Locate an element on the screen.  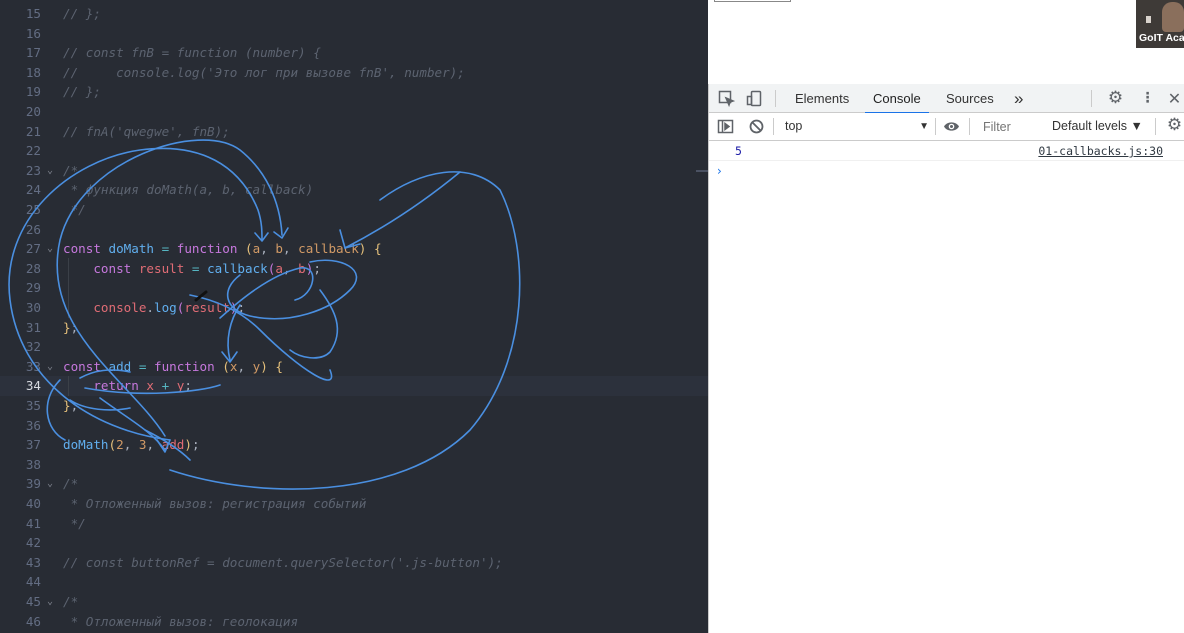
code-line: 39 ⌄ /* is located at coordinates (354, 484).